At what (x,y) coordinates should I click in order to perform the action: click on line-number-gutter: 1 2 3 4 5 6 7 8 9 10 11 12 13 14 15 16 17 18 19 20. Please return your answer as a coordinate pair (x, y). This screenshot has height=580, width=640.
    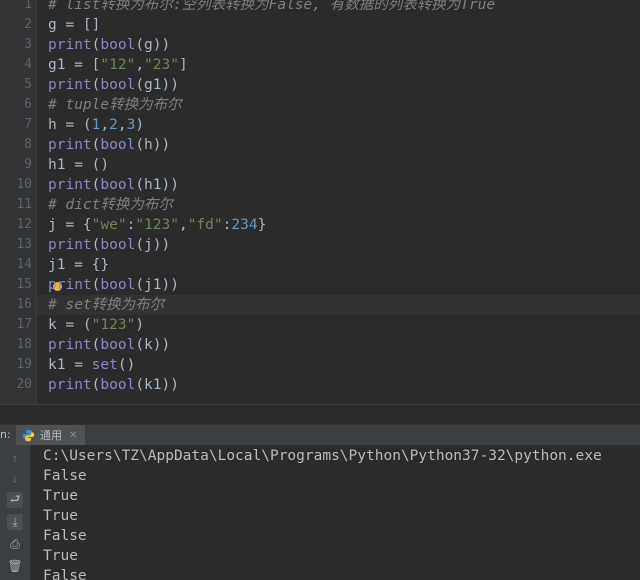
    Looking at the image, I should click on (18, 202).